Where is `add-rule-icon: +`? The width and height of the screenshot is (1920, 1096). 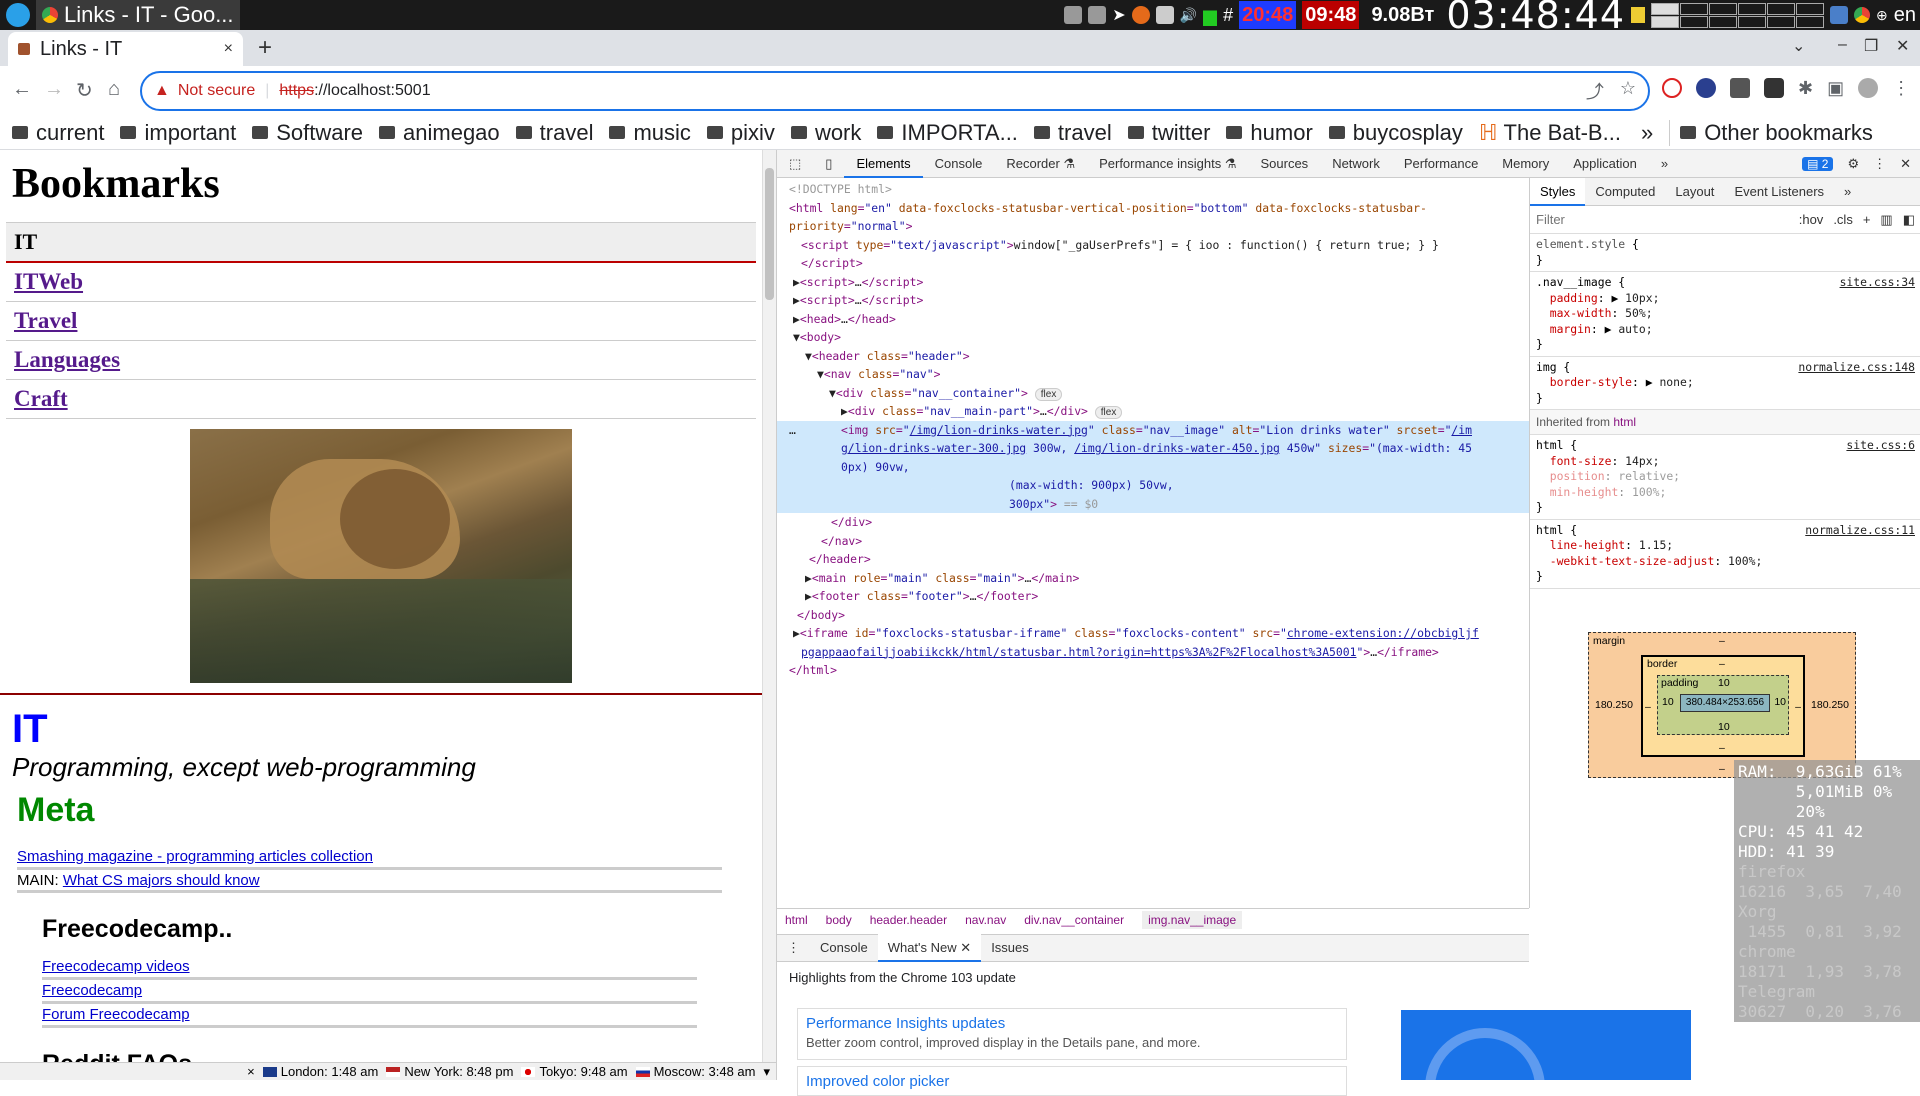
add-rule-icon: + is located at coordinates (1867, 220).